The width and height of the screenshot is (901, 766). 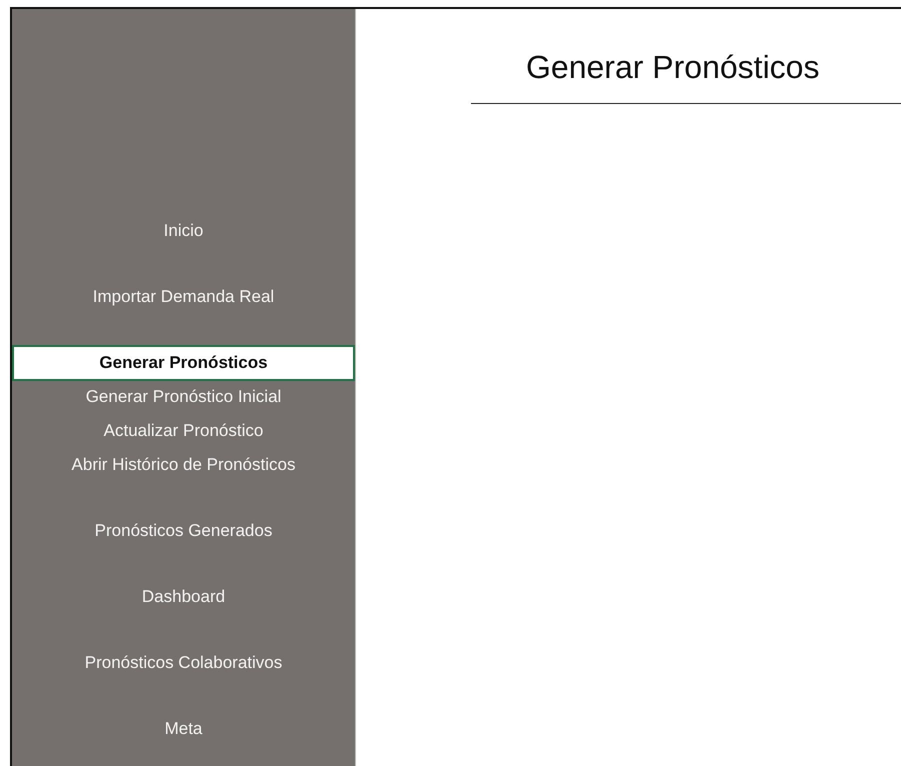 What do you see at coordinates (183, 363) in the screenshot?
I see `sidebar-item: Generar Pronósticos` at bounding box center [183, 363].